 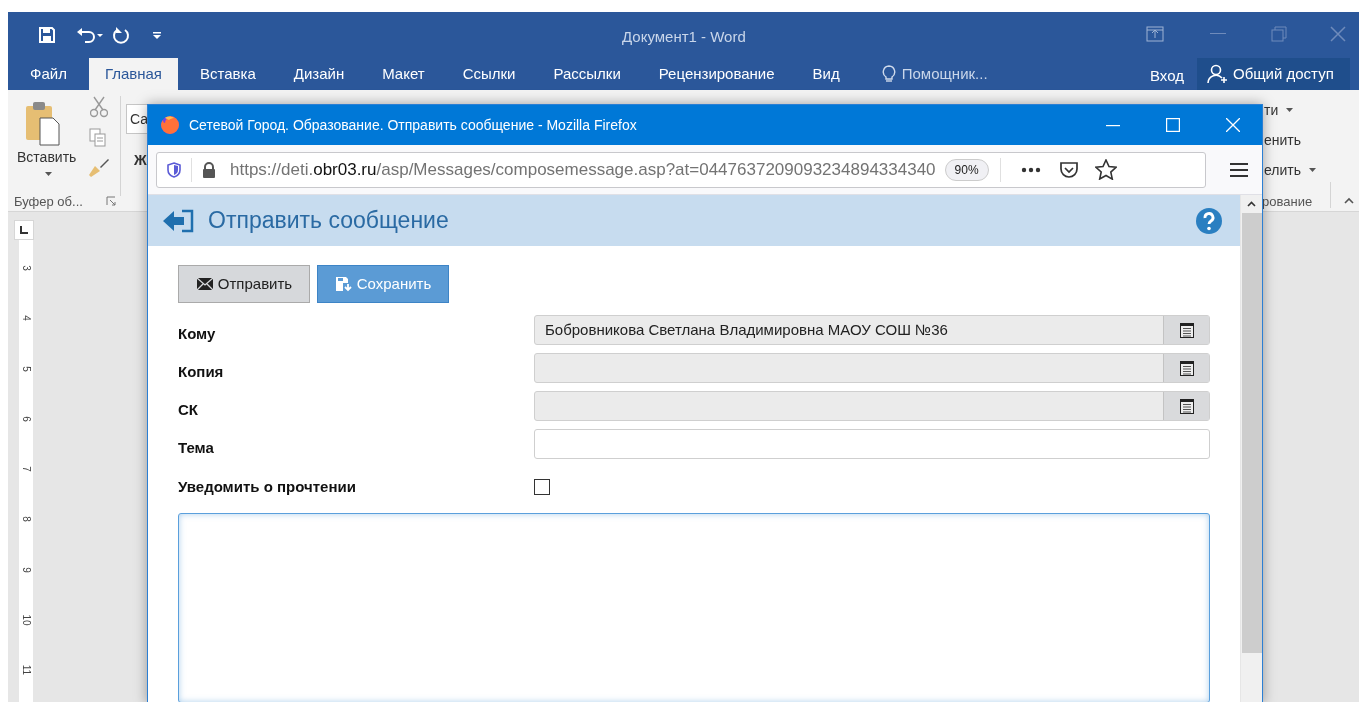 What do you see at coordinates (1068, 169) in the screenshot?
I see `pocket-icon` at bounding box center [1068, 169].